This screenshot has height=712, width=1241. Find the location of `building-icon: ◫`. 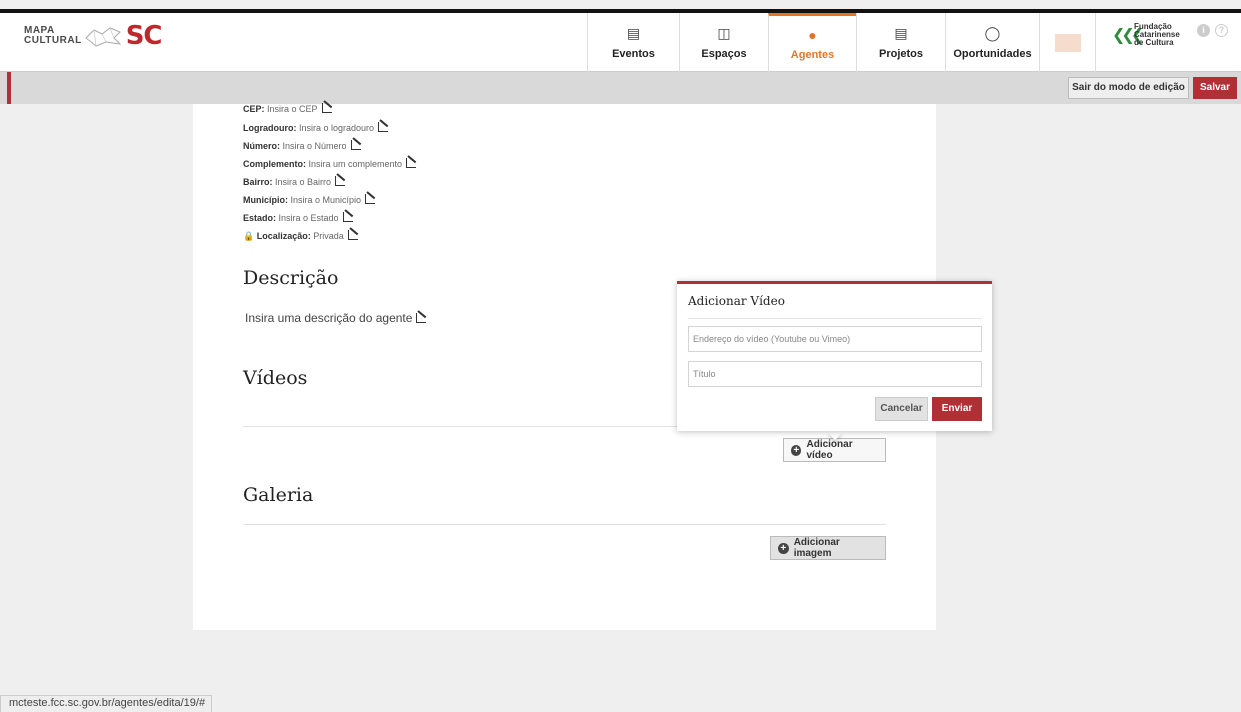

building-icon: ◫ is located at coordinates (724, 33).